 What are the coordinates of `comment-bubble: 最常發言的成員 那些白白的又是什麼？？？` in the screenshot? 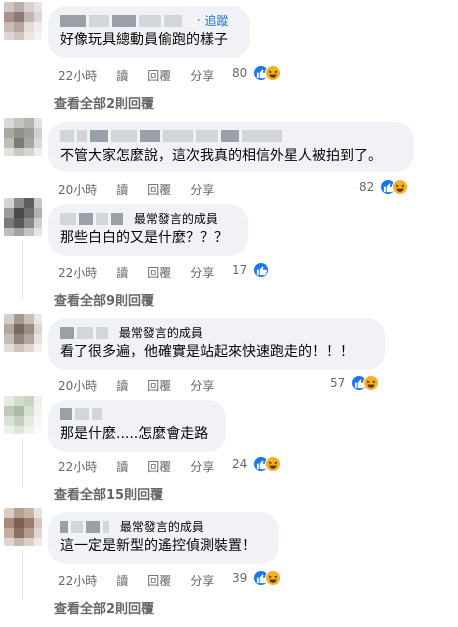 It's located at (148, 230).